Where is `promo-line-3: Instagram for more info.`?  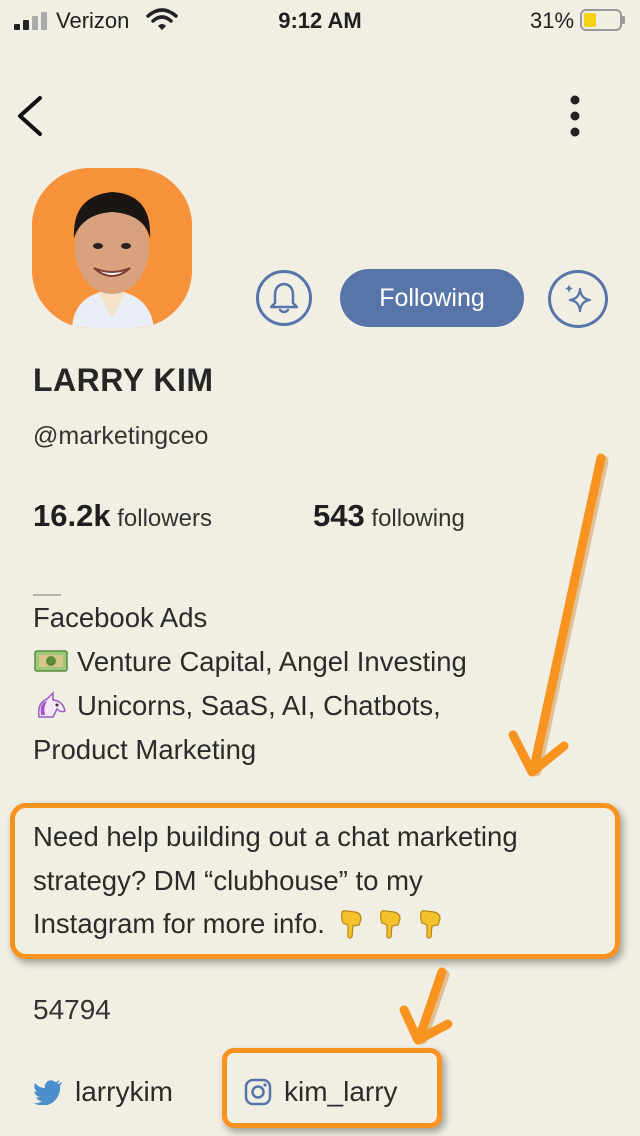 promo-line-3: Instagram for more info. is located at coordinates (238, 924).